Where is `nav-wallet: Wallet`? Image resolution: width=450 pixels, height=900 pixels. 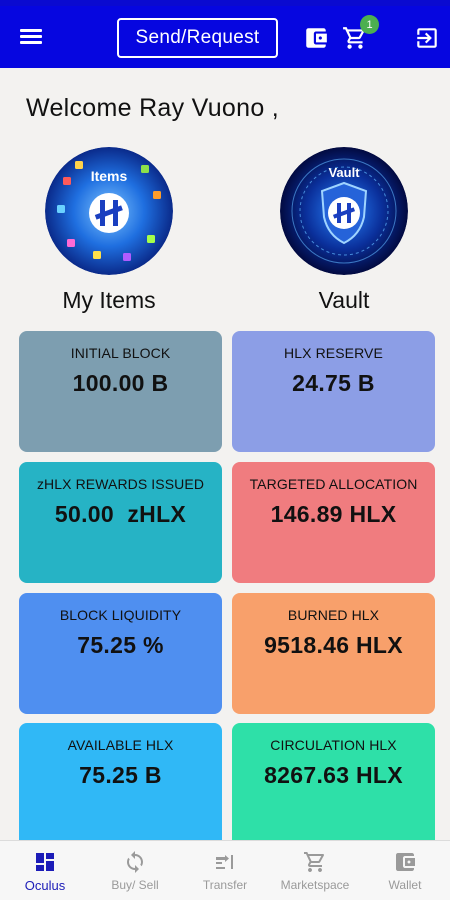 nav-wallet: Wallet is located at coordinates (405, 870).